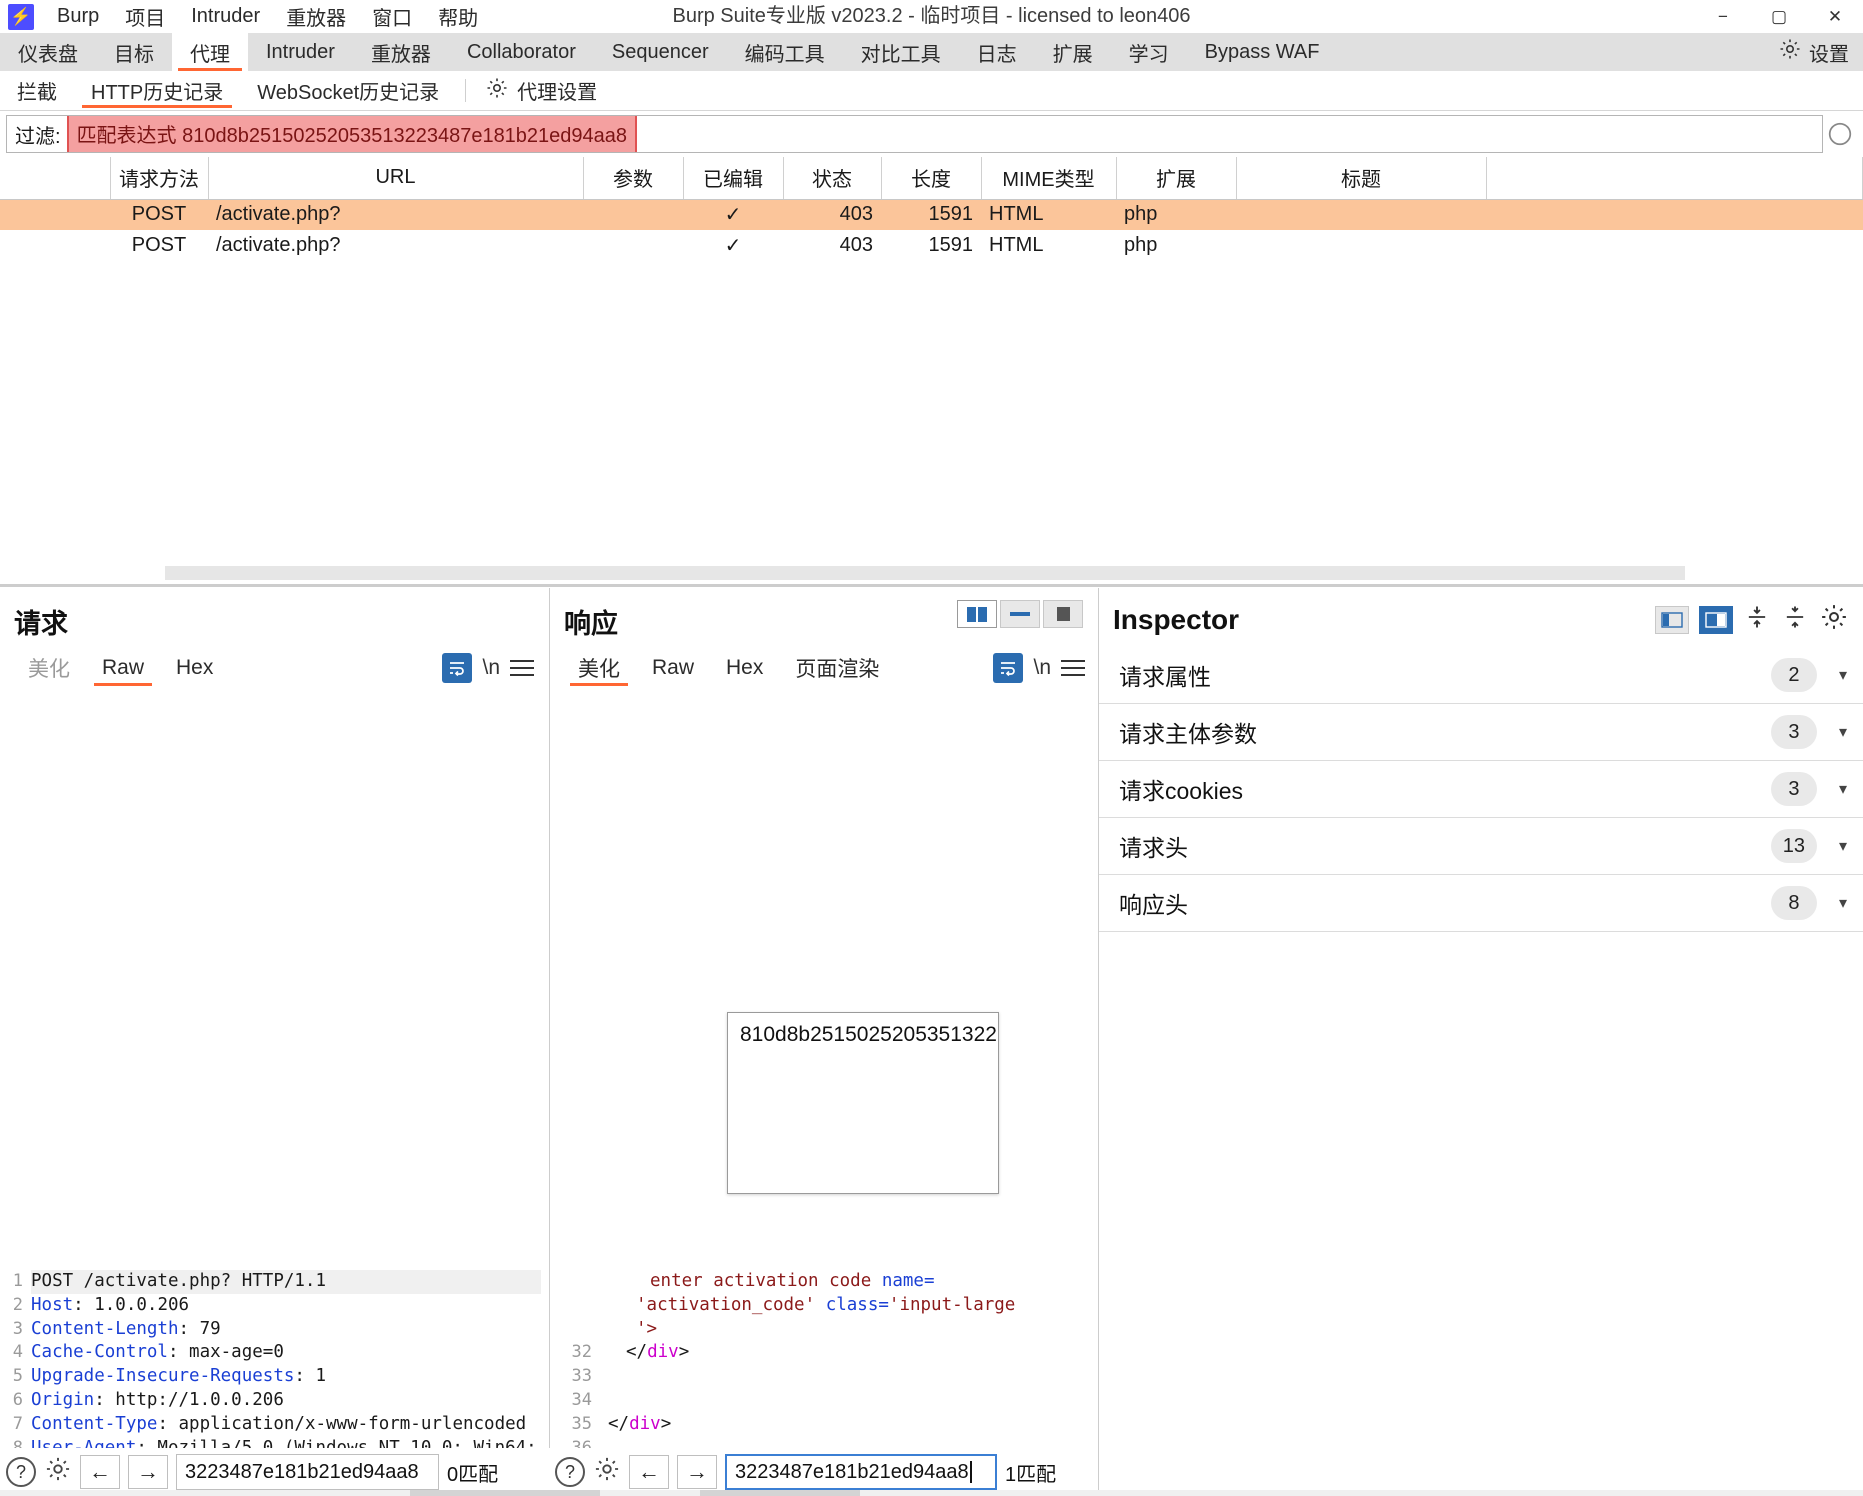 This screenshot has height=1496, width=1863. I want to click on col-status: 状态, so click(832, 178).